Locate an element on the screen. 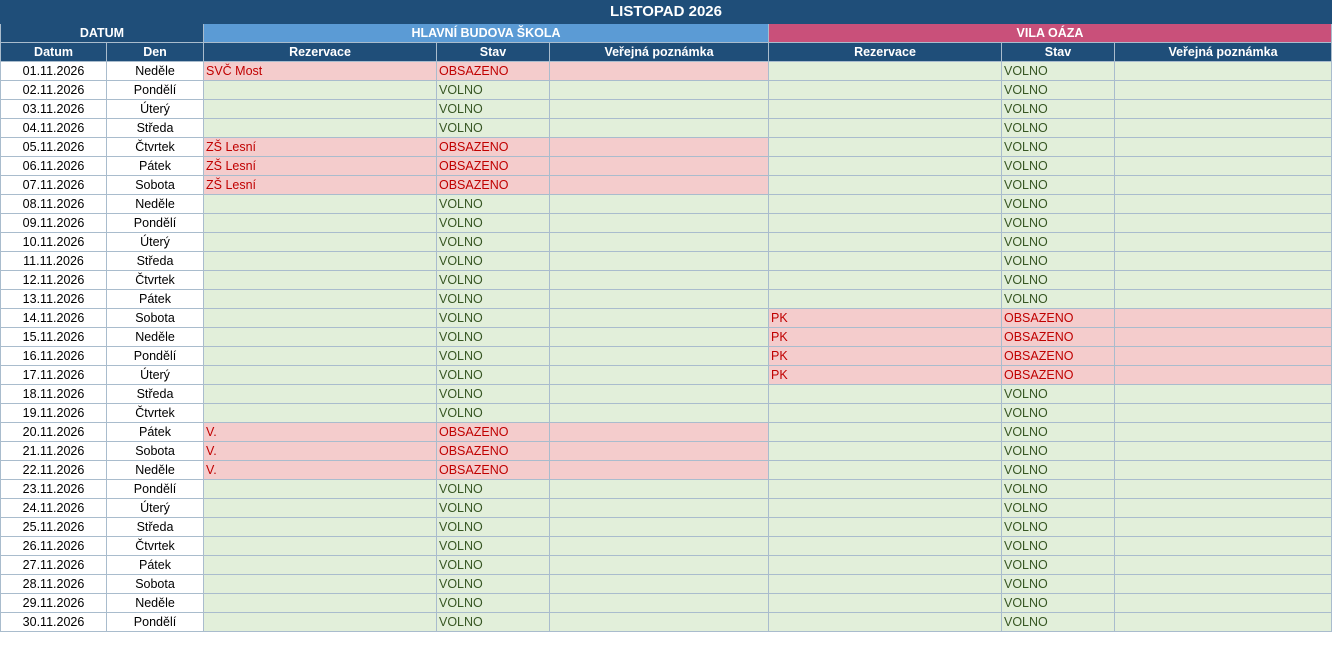 The width and height of the screenshot is (1332, 670). col-header-a-status: Stav is located at coordinates (493, 52).